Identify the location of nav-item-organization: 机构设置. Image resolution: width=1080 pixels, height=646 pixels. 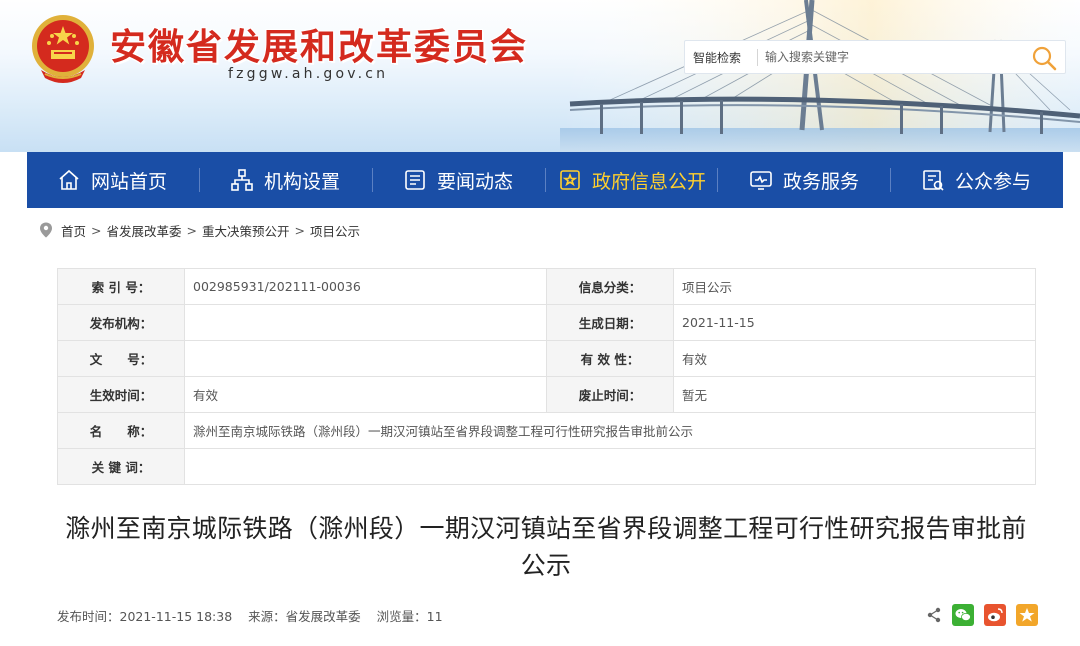
(285, 180).